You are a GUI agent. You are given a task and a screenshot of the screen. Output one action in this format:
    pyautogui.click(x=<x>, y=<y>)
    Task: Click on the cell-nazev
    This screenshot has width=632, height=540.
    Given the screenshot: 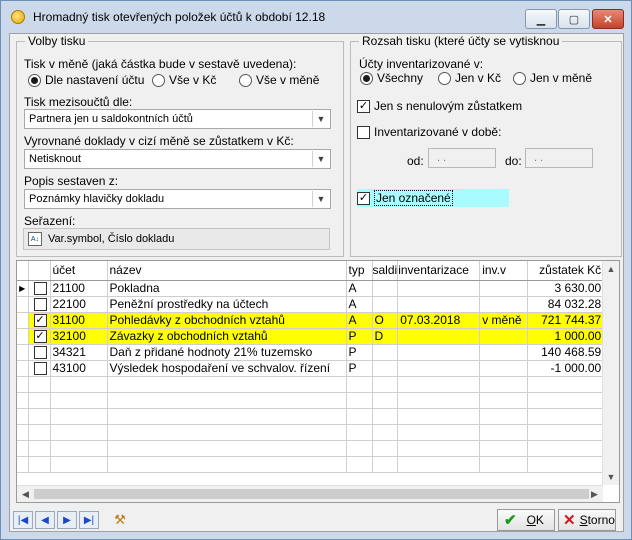 What is the action you would take?
    pyautogui.click(x=227, y=448)
    